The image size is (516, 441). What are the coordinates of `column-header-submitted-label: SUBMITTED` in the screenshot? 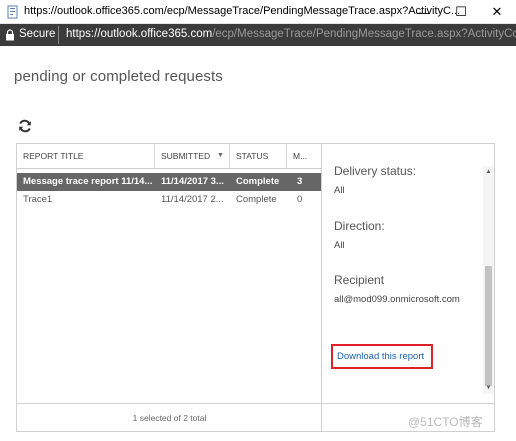 It's located at (186, 156).